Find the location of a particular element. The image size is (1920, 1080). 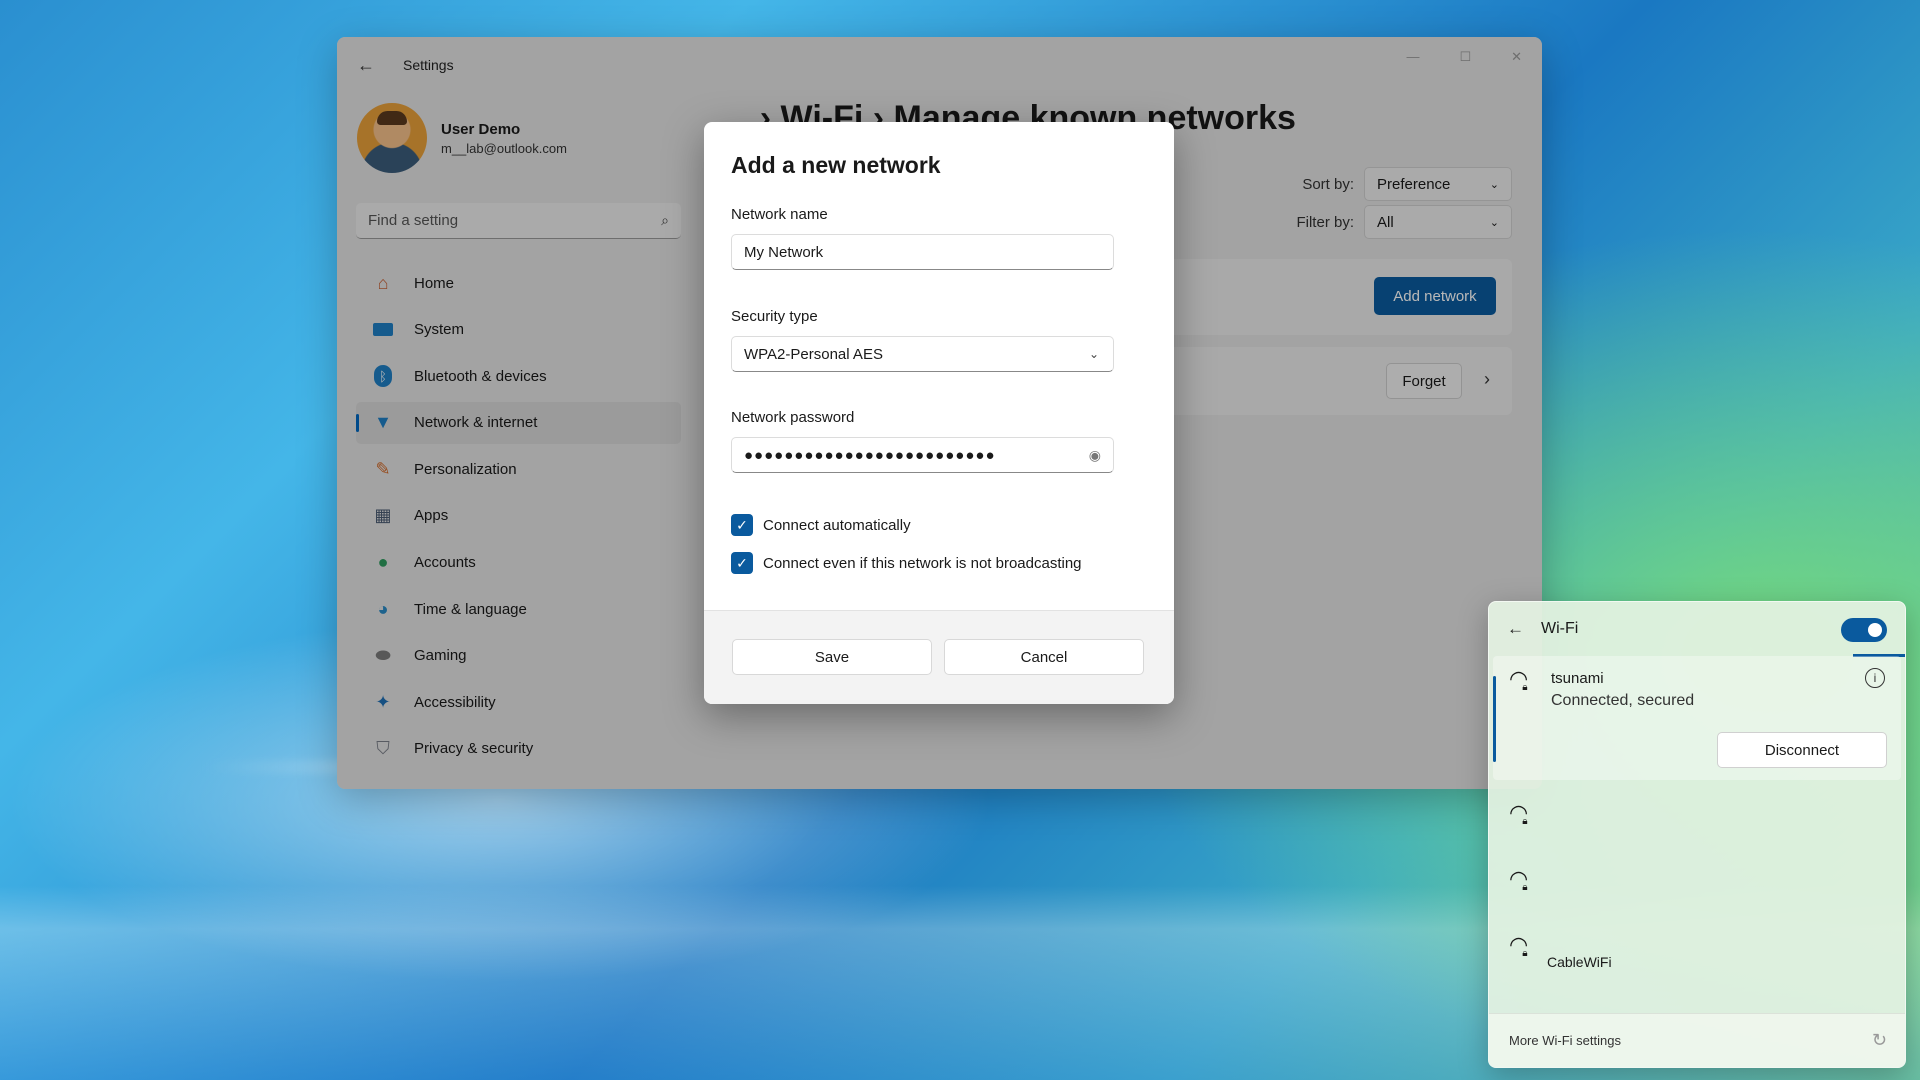

sort-row: Sort by: Preference ⌄ is located at coordinates (1407, 184).